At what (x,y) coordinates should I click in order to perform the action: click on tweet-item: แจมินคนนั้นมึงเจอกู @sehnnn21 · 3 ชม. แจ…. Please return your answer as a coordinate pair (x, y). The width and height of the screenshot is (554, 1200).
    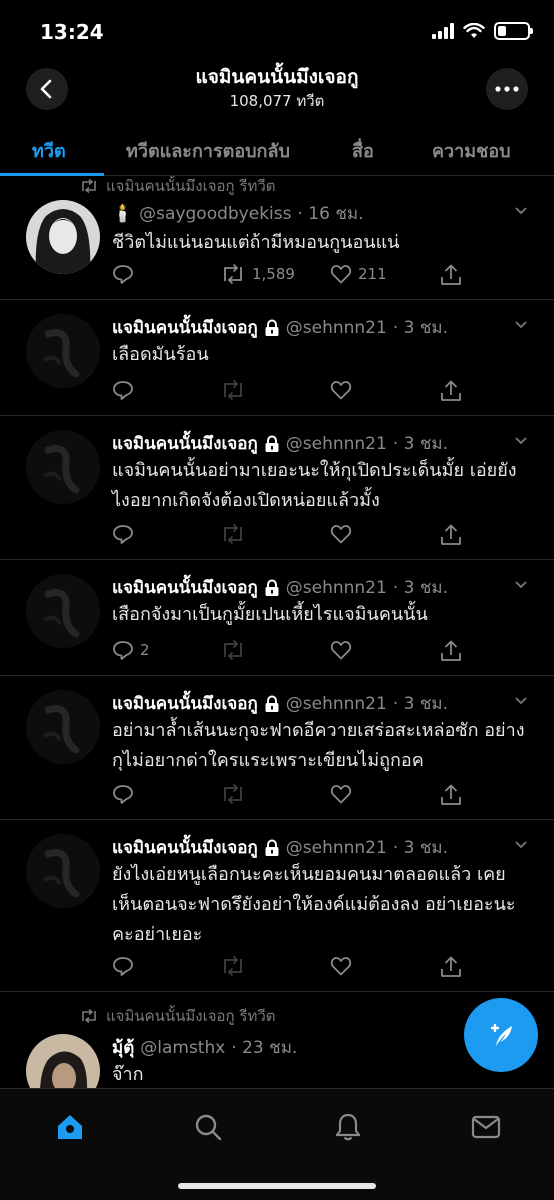
    Looking at the image, I should click on (277, 488).